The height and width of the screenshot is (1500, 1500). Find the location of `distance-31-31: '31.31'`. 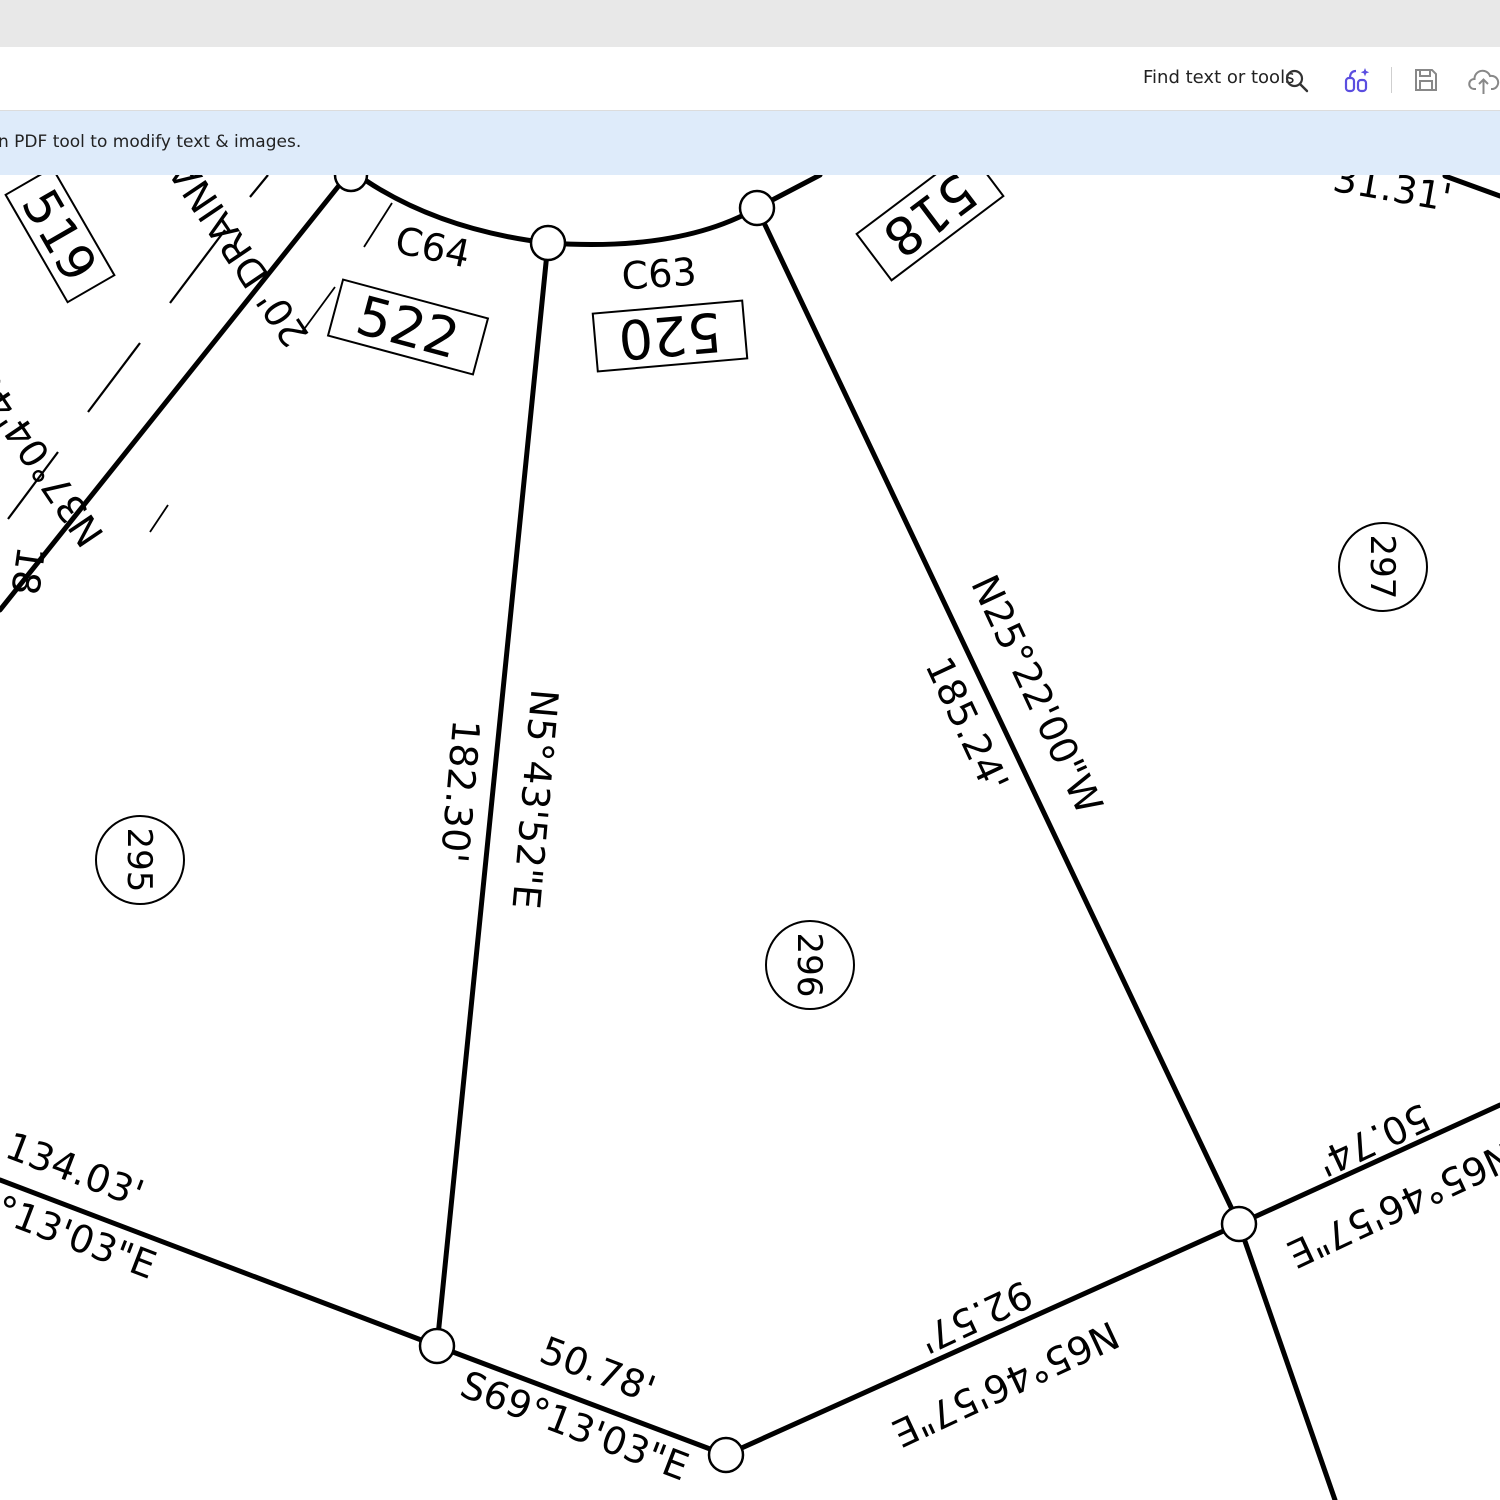

distance-31-31: '31.31' is located at coordinates (1387, 197).